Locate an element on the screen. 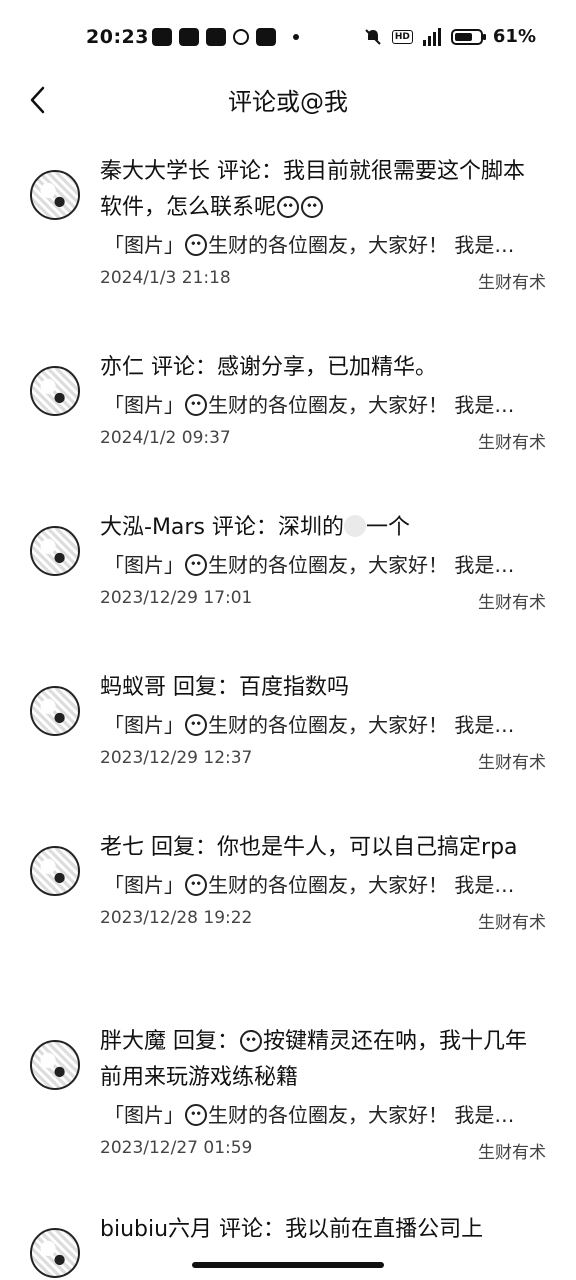  comment-text: biubiu六月 评论：我以前在直播公司上 is located at coordinates (323, 1230).